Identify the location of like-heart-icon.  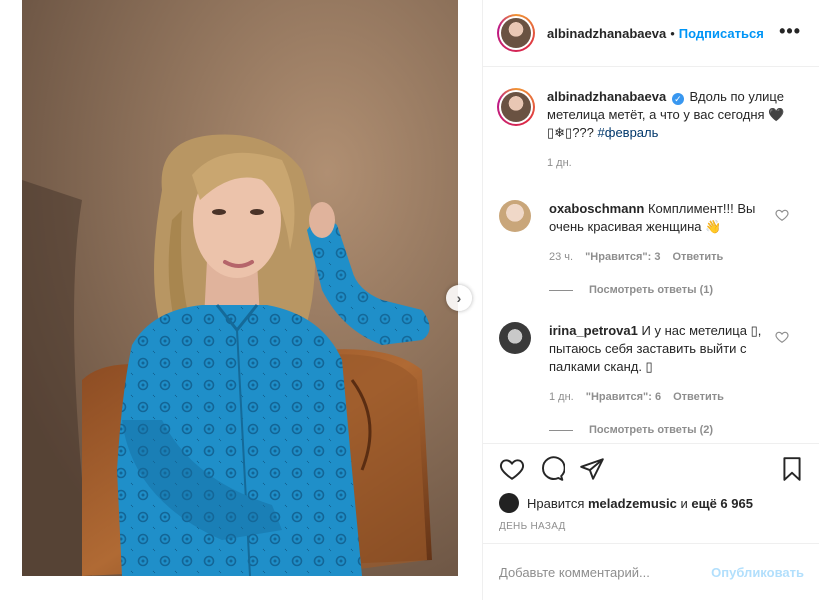
(512, 469).